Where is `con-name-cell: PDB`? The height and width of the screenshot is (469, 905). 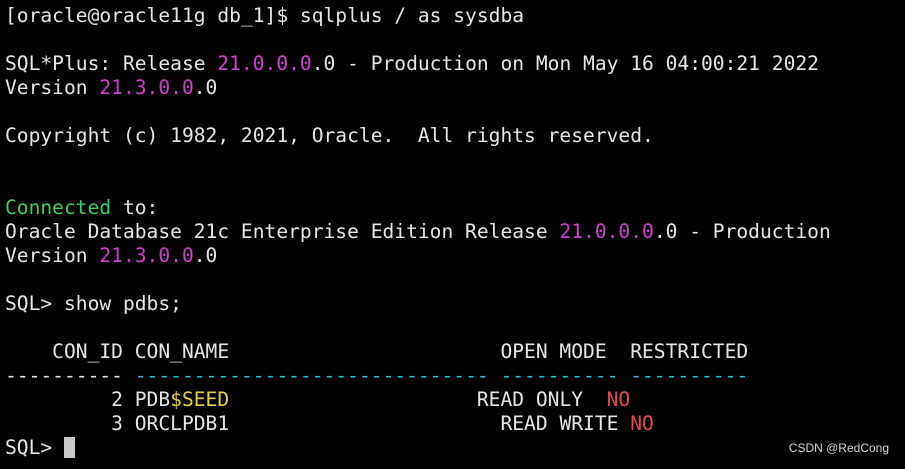 con-name-cell: PDB is located at coordinates (152, 399).